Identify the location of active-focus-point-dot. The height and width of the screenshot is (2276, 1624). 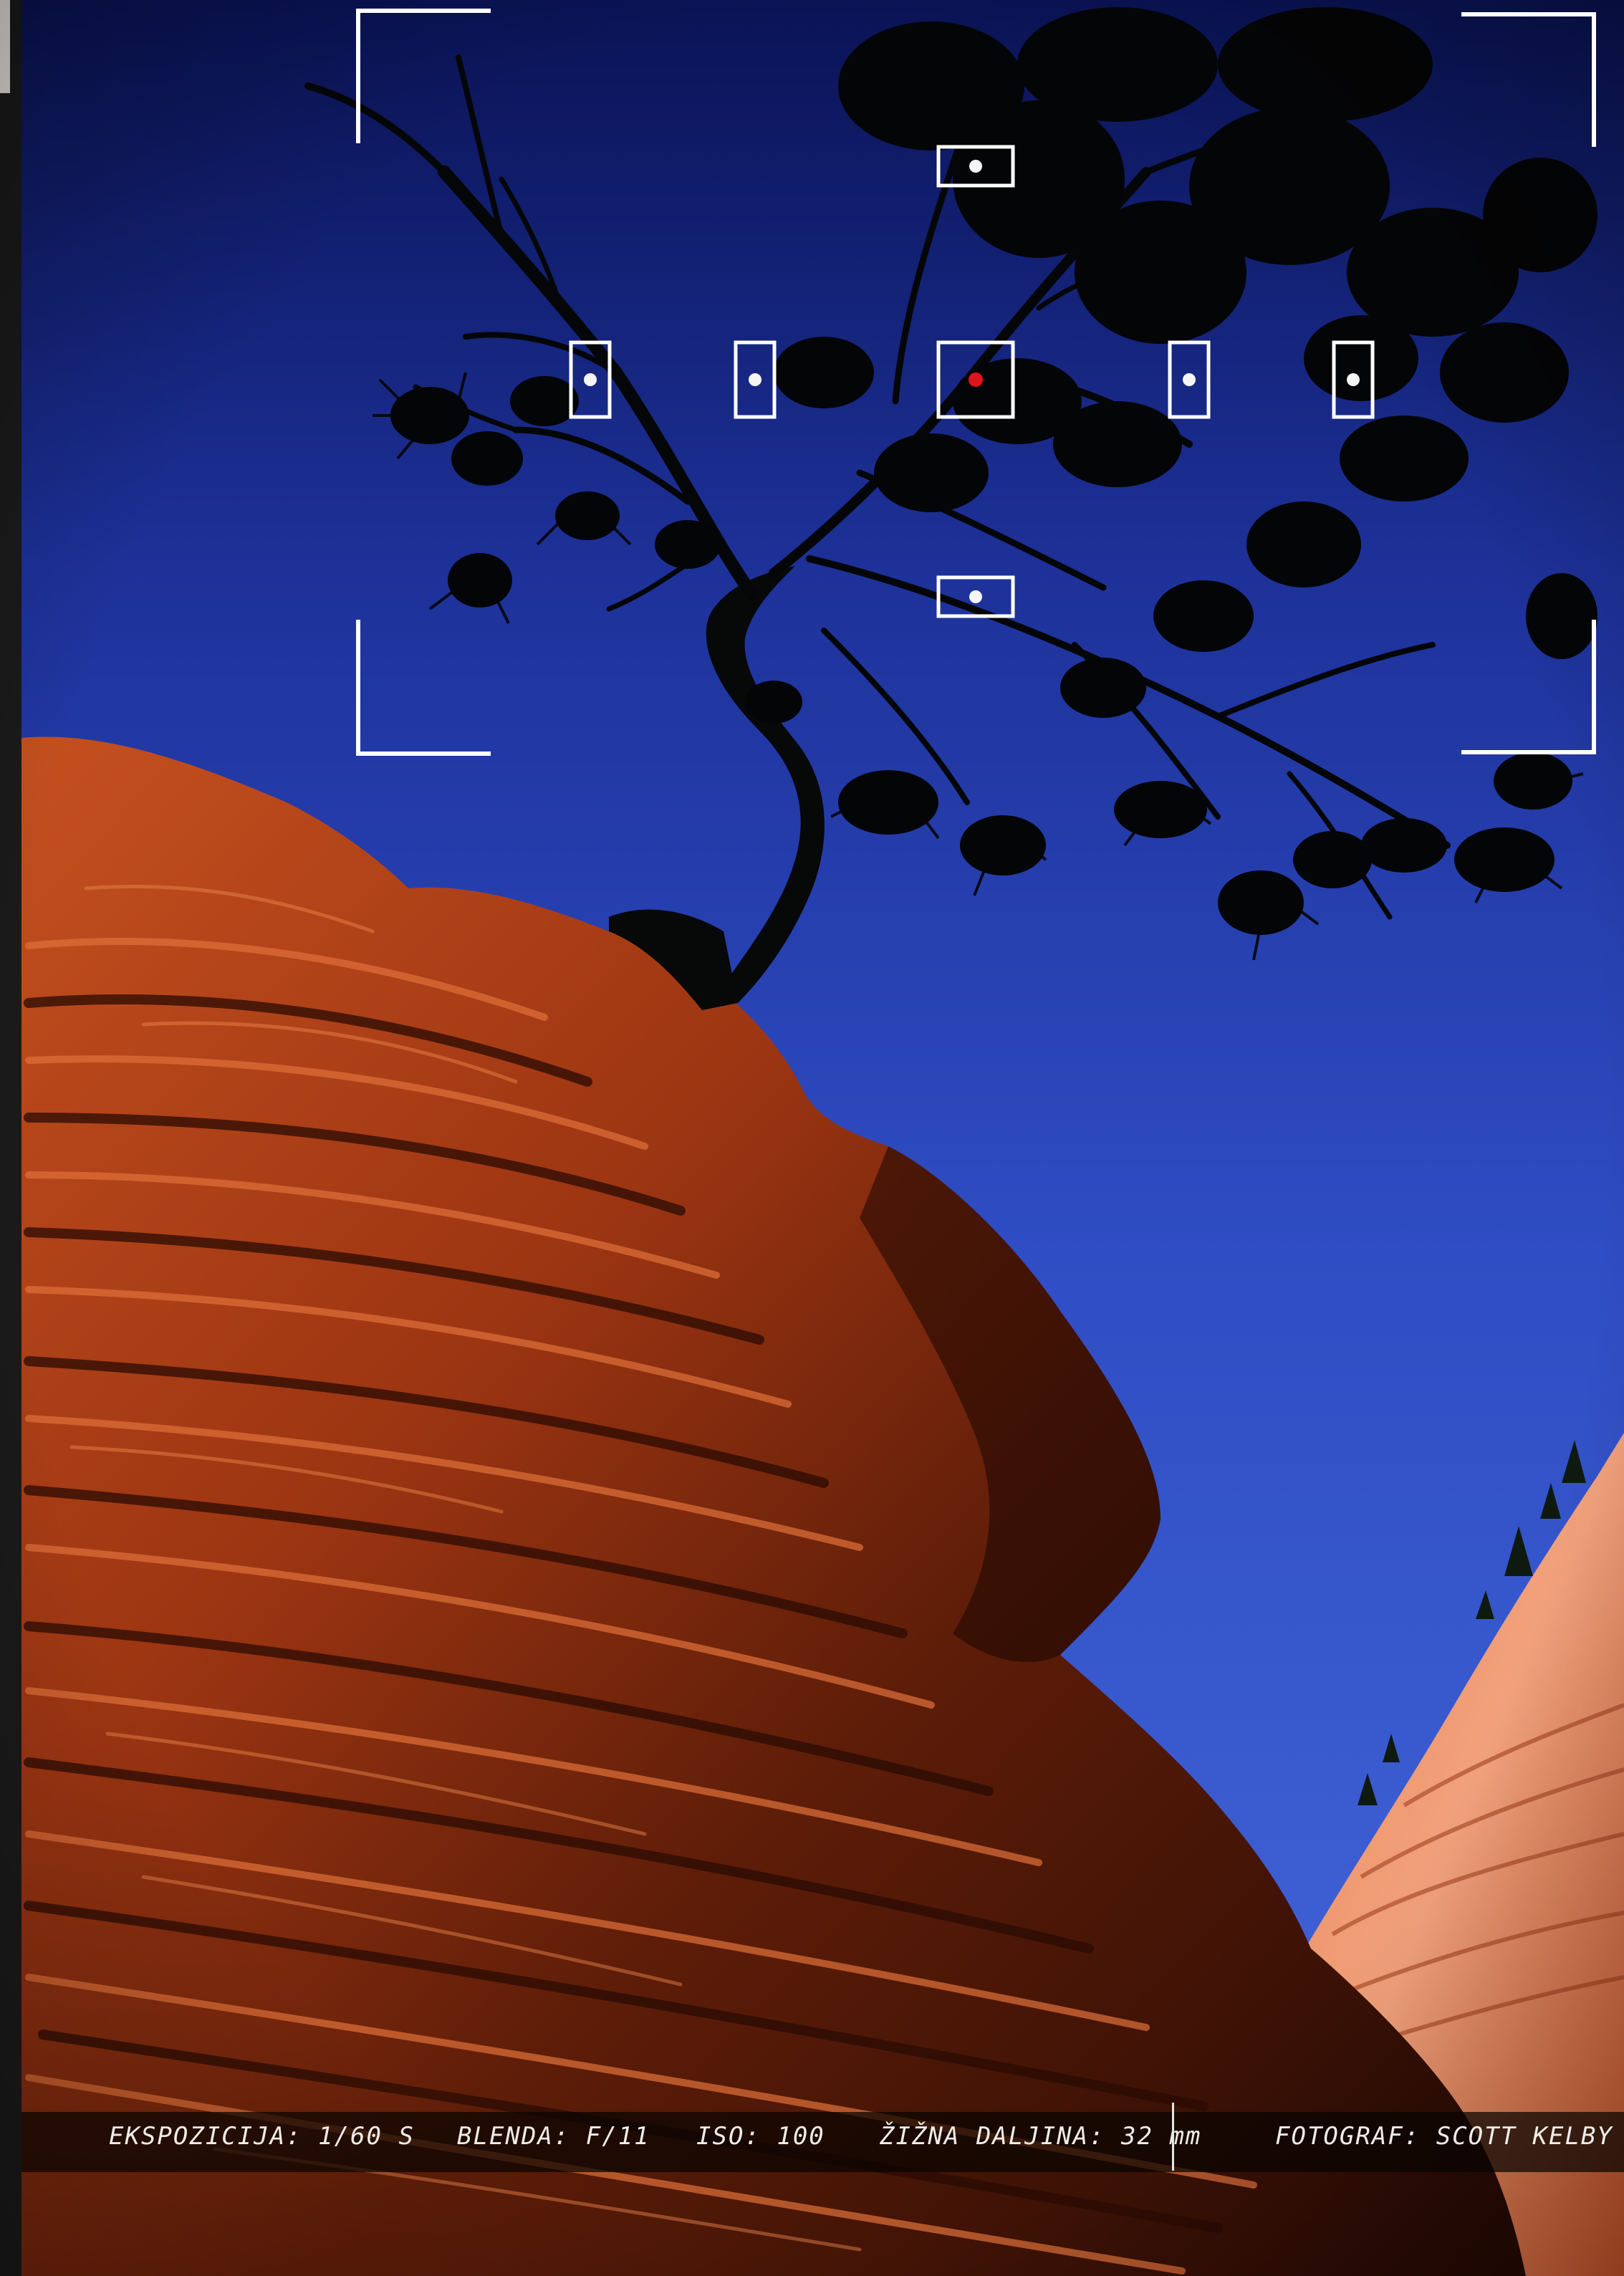
(976, 380).